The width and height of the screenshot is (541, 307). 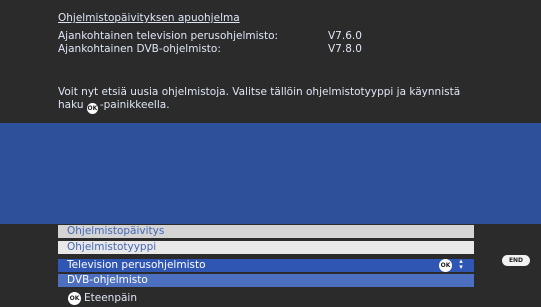 I want to click on option-tv-software: Television perusohjelmisto, so click(x=266, y=265).